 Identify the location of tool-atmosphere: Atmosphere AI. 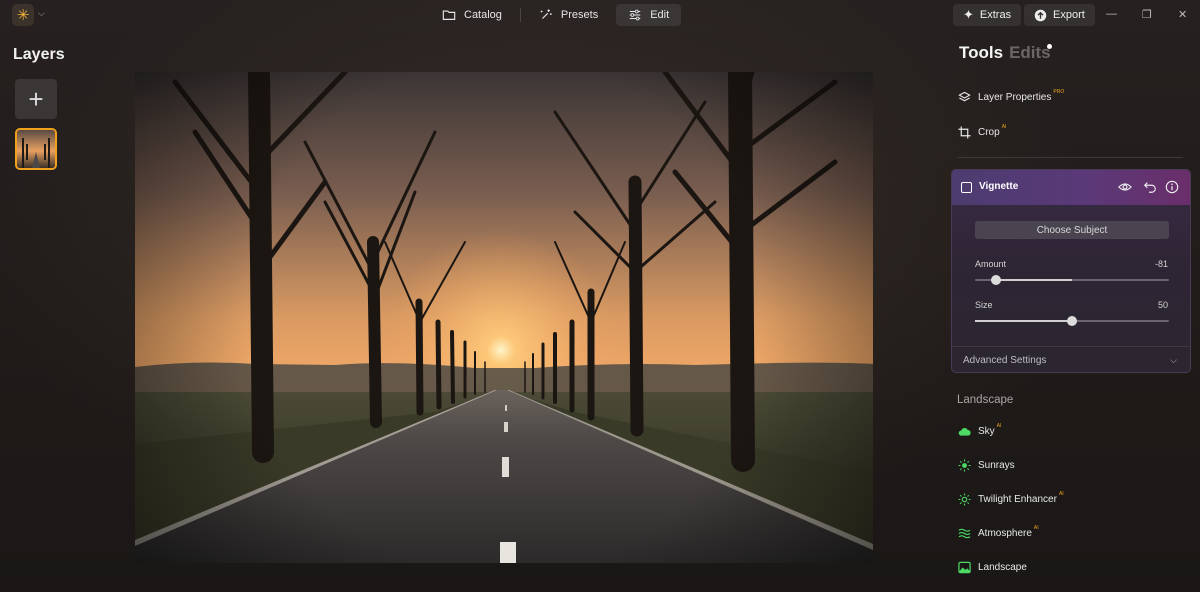
(998, 532).